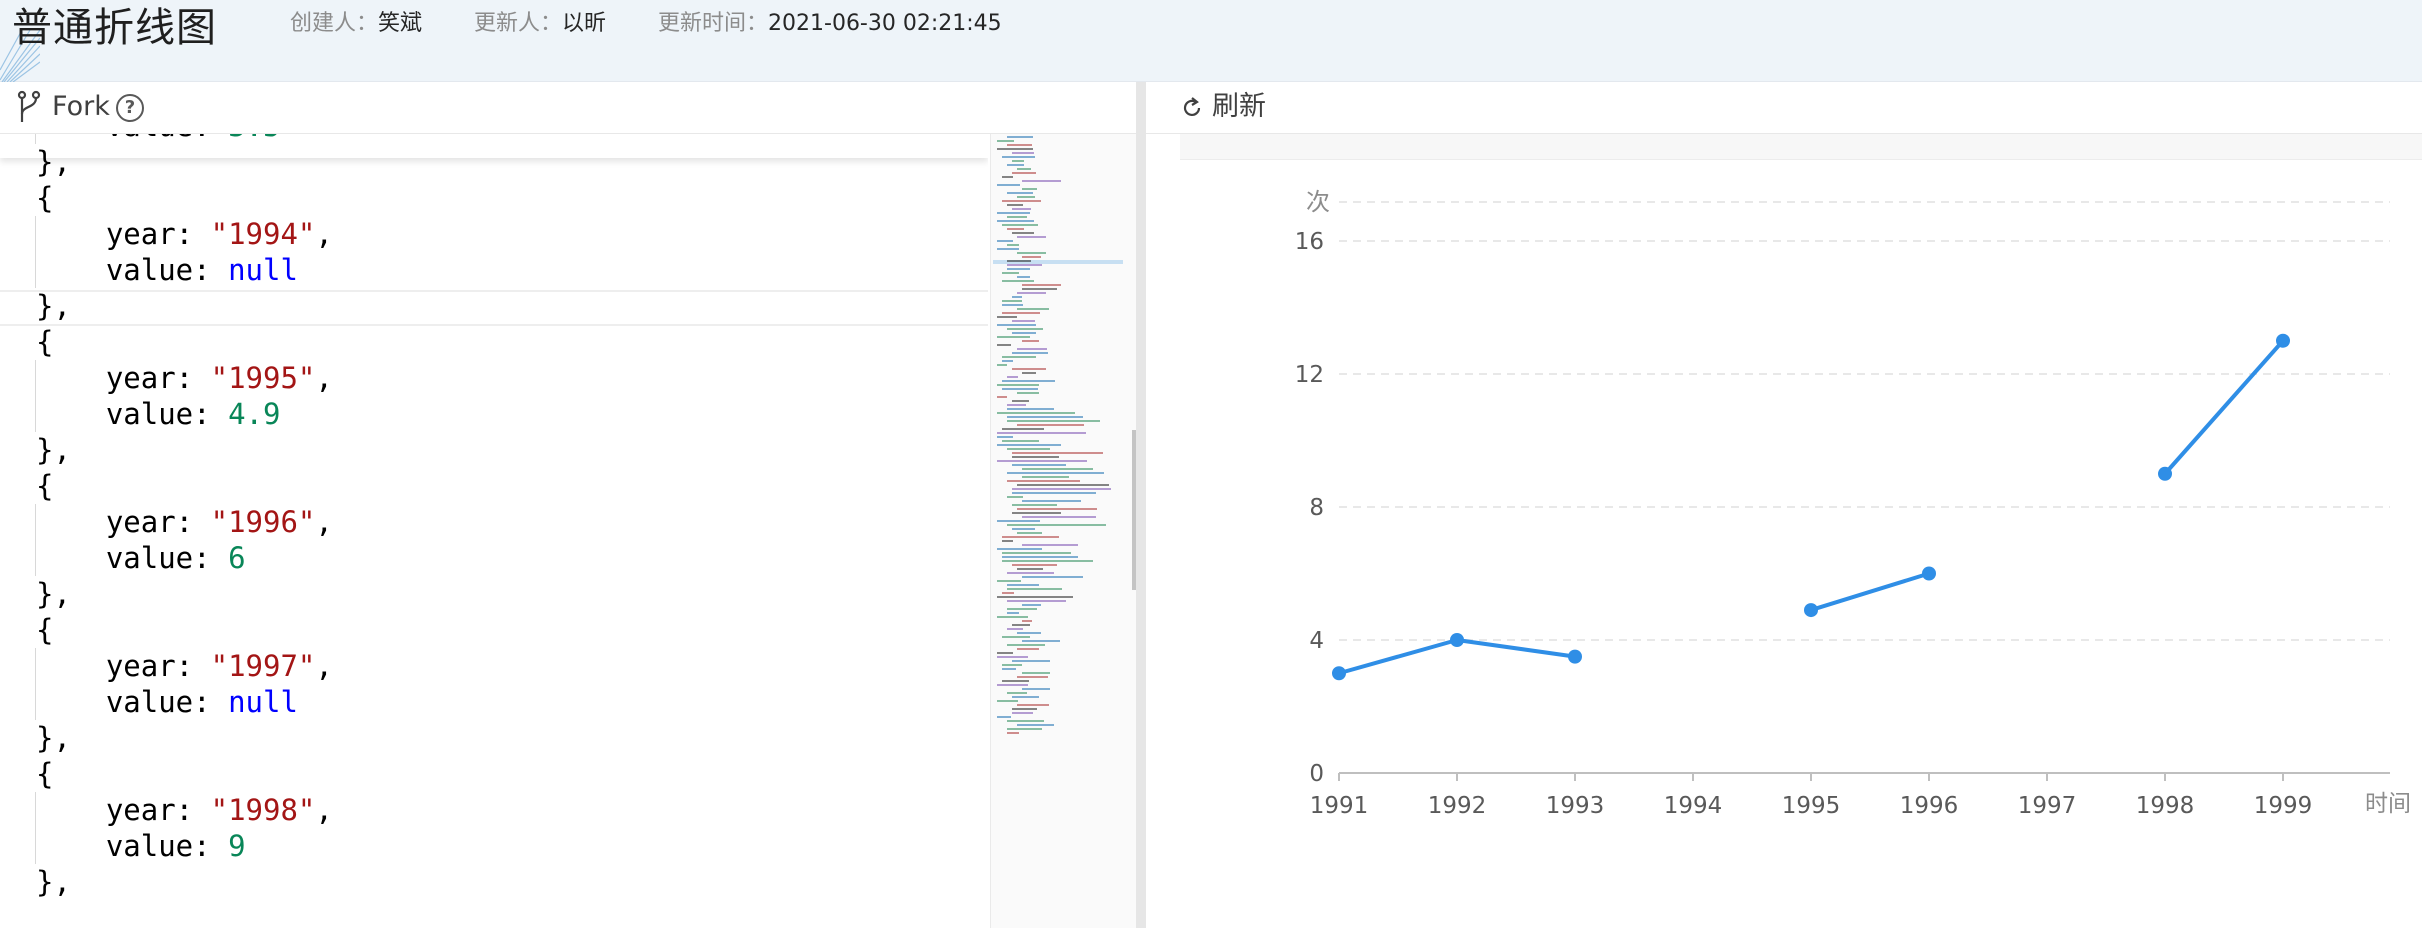 The width and height of the screenshot is (2422, 928). What do you see at coordinates (35, 684) in the screenshot?
I see `indent-guide` at bounding box center [35, 684].